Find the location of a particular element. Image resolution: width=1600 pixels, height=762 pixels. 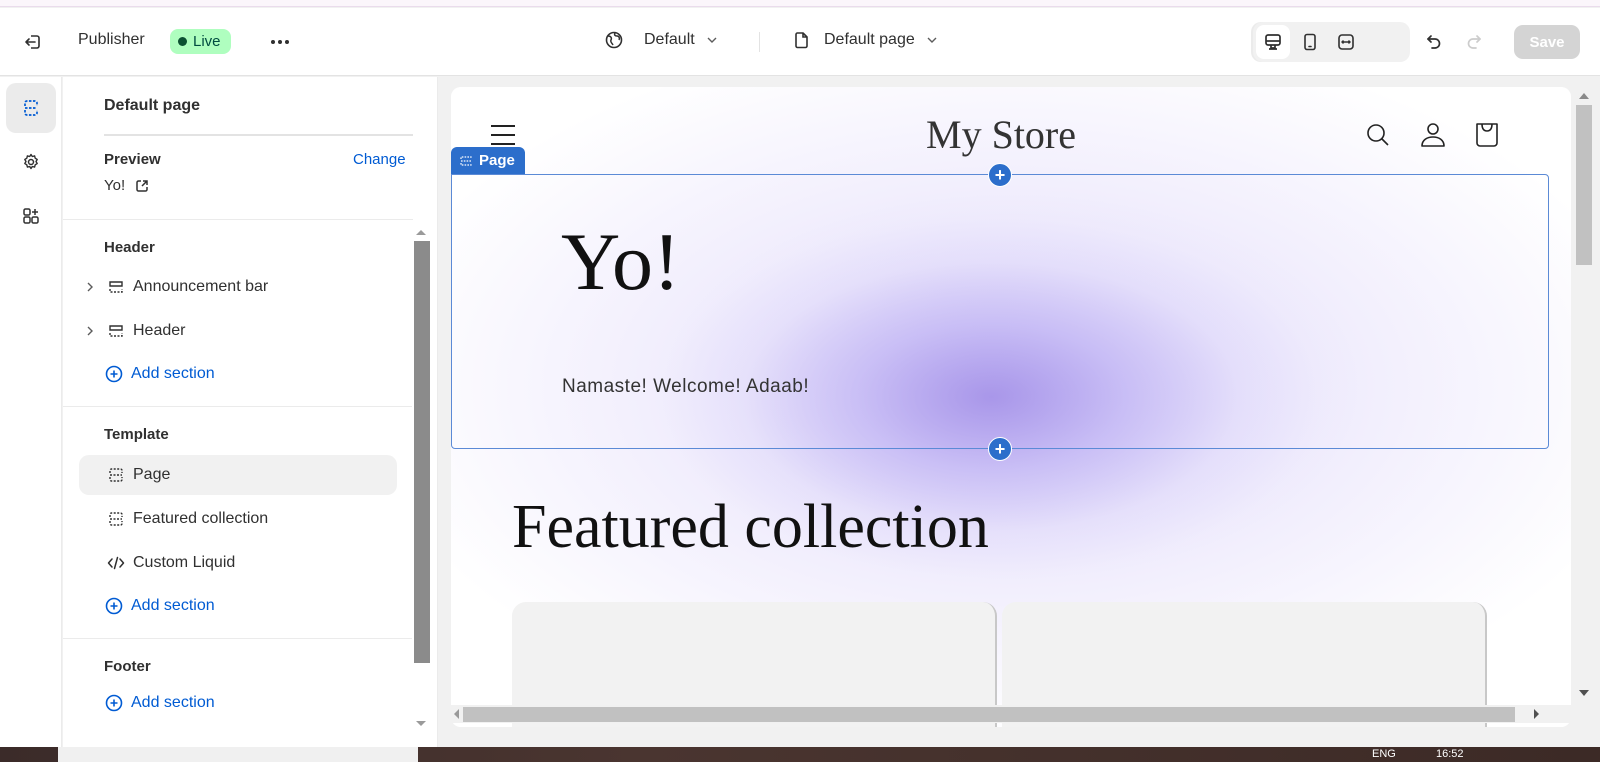

settings-icon is located at coordinates (31, 161).